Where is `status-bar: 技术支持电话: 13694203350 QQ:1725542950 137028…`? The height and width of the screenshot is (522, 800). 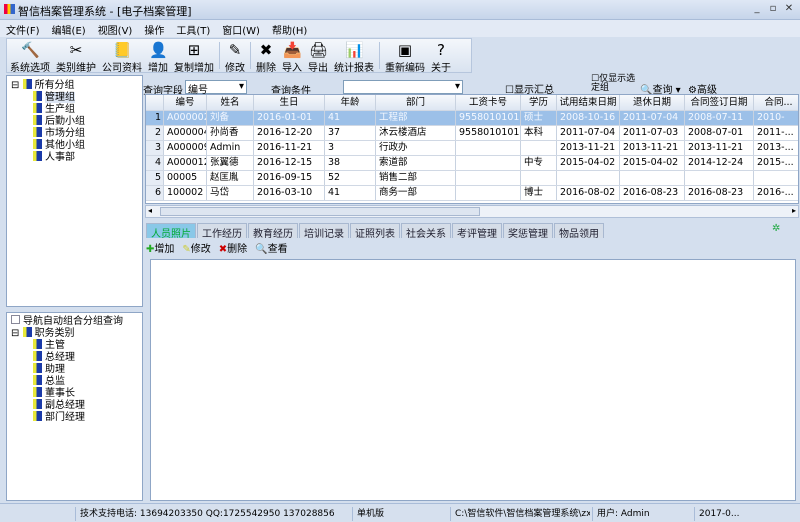
status-bar: 技术支持电话: 13694203350 QQ:1725542950 137028… is located at coordinates (400, 512).